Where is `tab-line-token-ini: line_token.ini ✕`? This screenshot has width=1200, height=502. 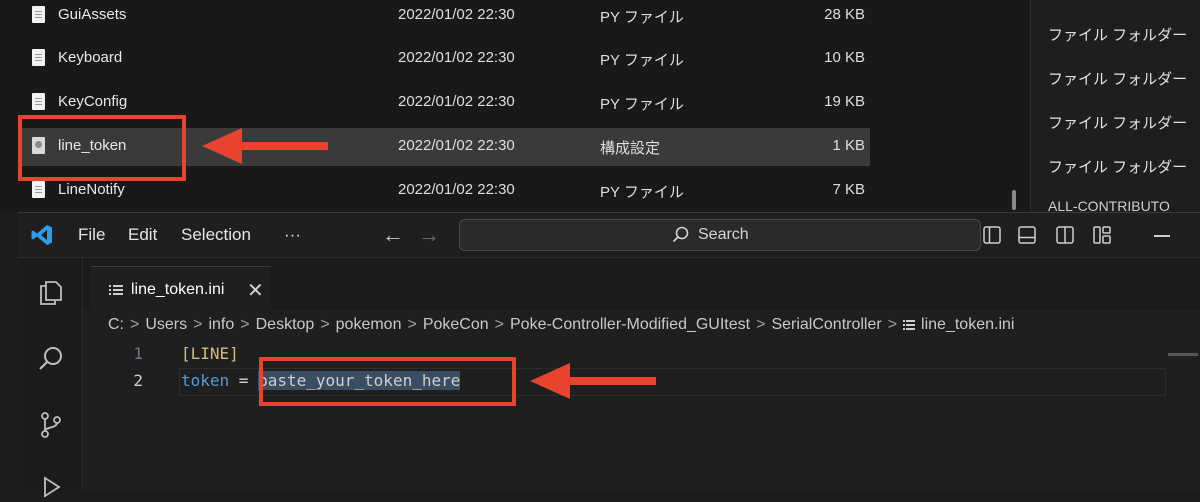 tab-line-token-ini: line_token.ini ✕ is located at coordinates (181, 288).